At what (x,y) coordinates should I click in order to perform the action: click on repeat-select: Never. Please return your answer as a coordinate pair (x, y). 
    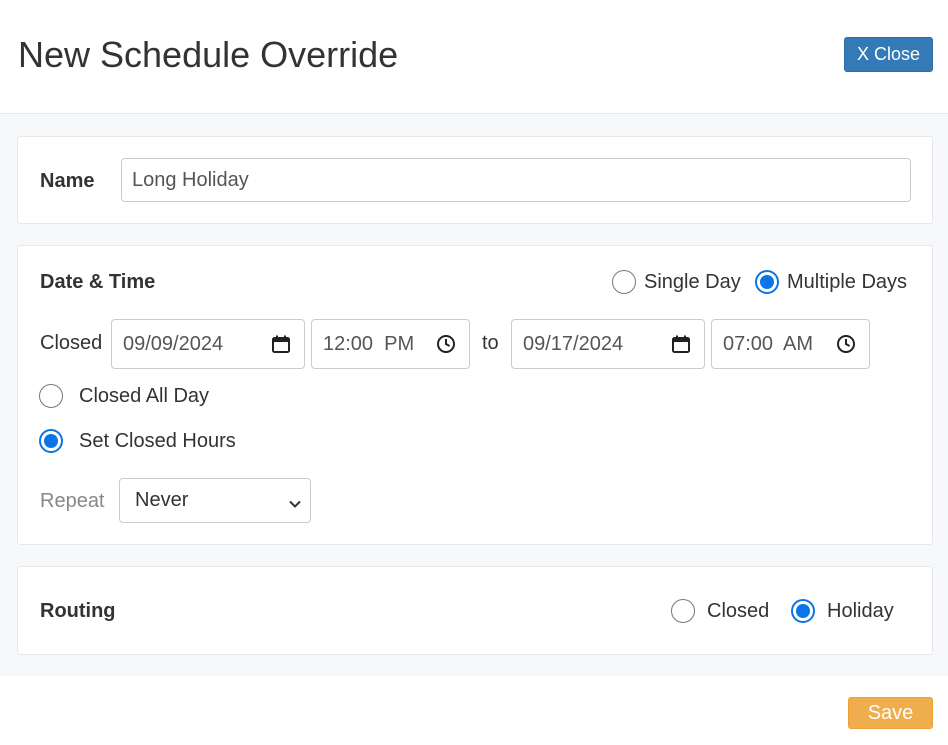
    Looking at the image, I should click on (215, 500).